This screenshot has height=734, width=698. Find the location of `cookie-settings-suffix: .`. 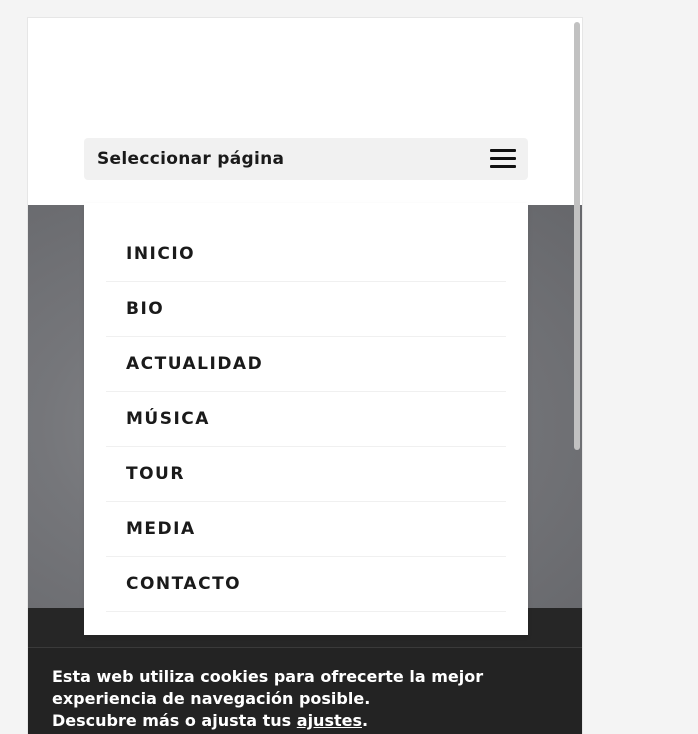

cookie-settings-suffix: . is located at coordinates (365, 720).